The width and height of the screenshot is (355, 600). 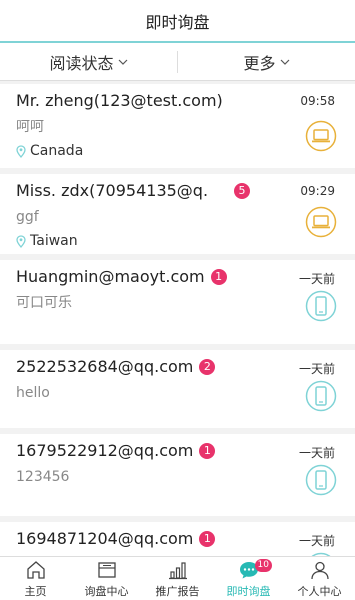 What do you see at coordinates (35, 569) in the screenshot?
I see `home-icon` at bounding box center [35, 569].